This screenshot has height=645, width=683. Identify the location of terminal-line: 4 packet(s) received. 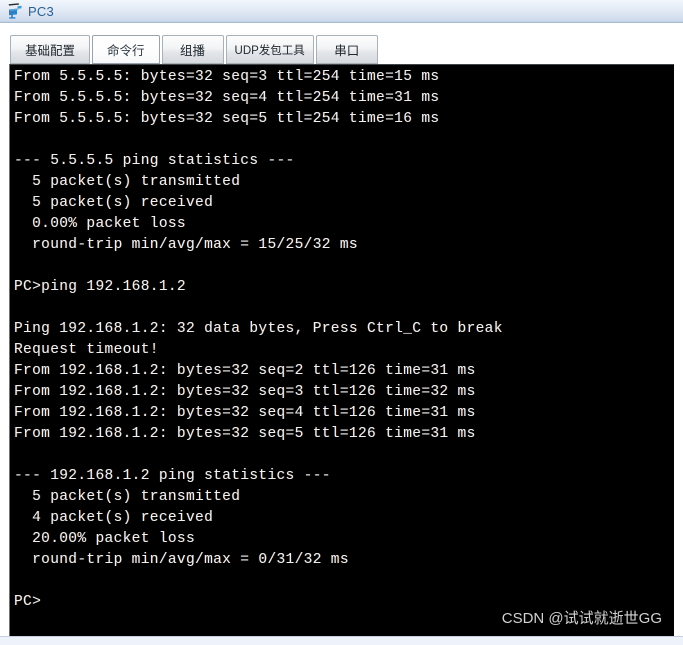
(114, 518).